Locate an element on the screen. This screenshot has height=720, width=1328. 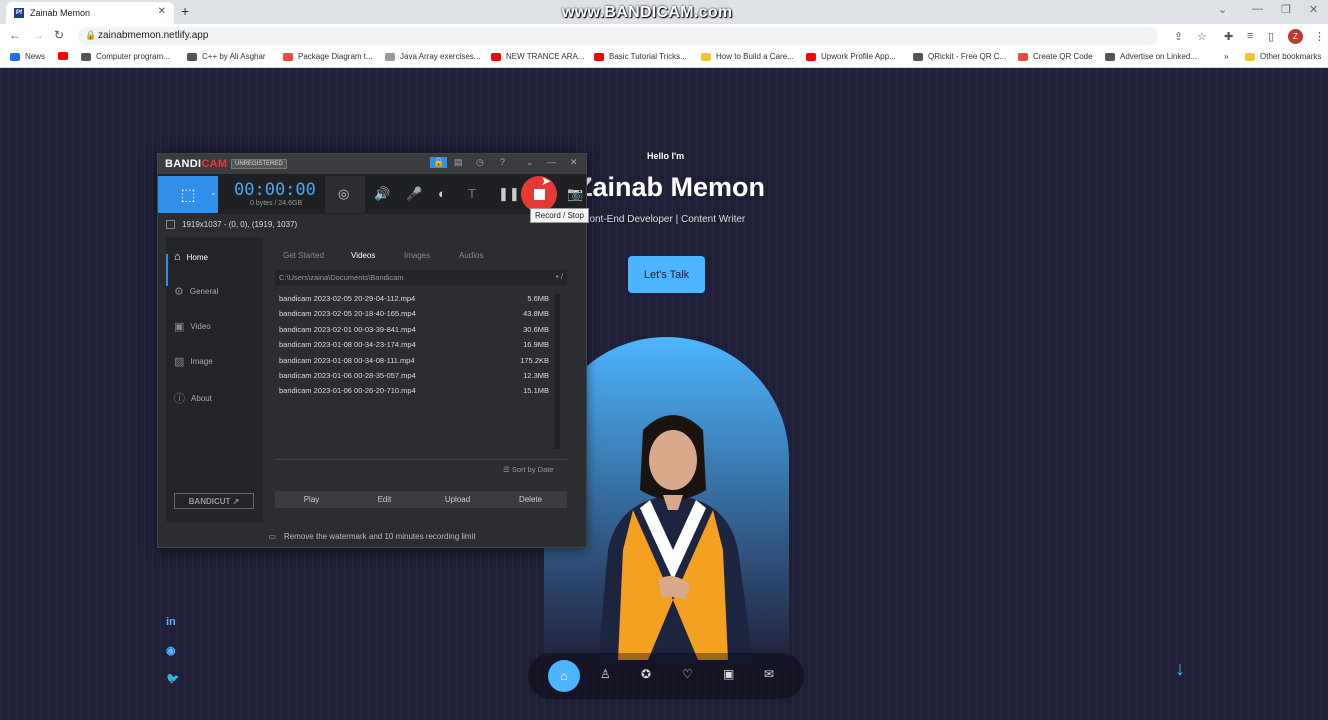
menu-icon: ⋮ is located at coordinates (1319, 36).